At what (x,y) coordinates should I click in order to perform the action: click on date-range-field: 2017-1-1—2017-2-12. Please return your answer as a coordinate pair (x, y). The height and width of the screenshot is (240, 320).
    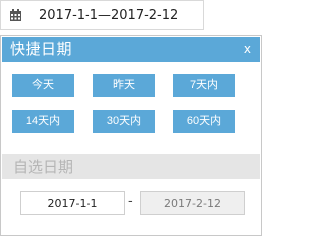
    Looking at the image, I should click on (102, 15).